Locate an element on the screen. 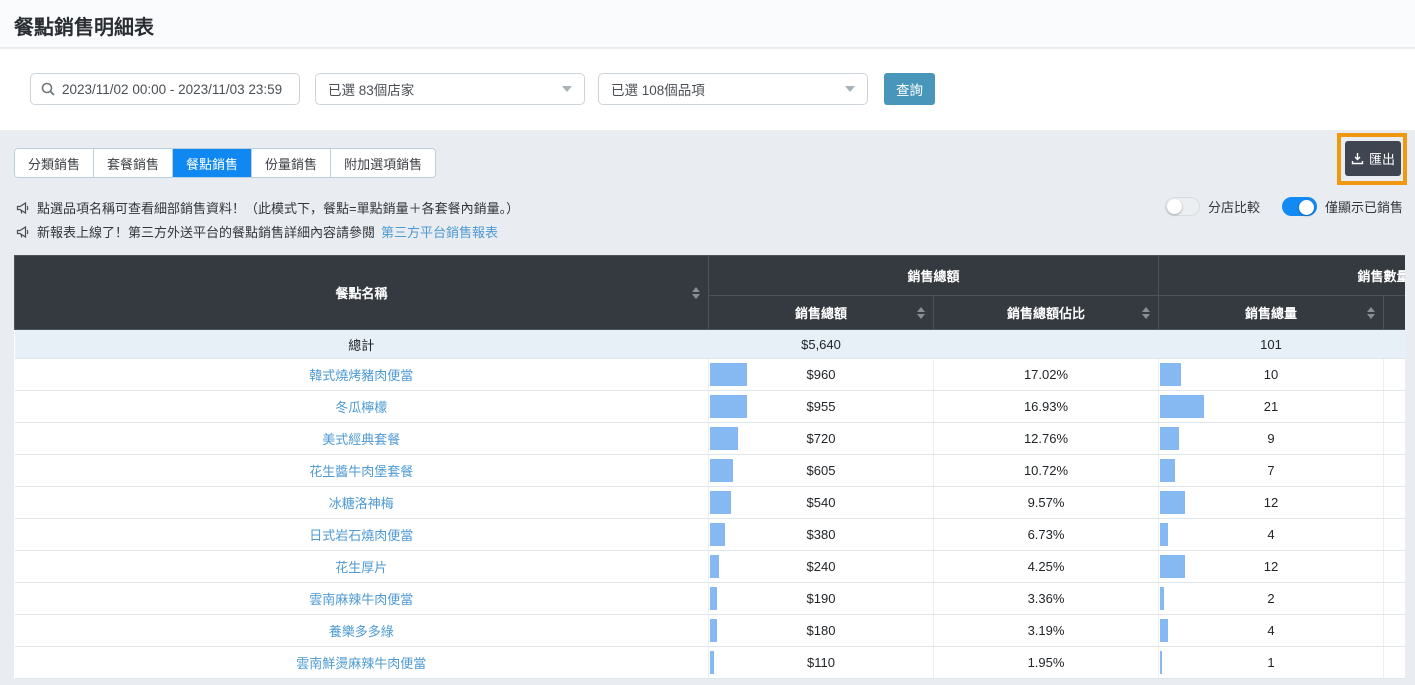 The height and width of the screenshot is (685, 1415). quantity-value: 10 is located at coordinates (1271, 374).